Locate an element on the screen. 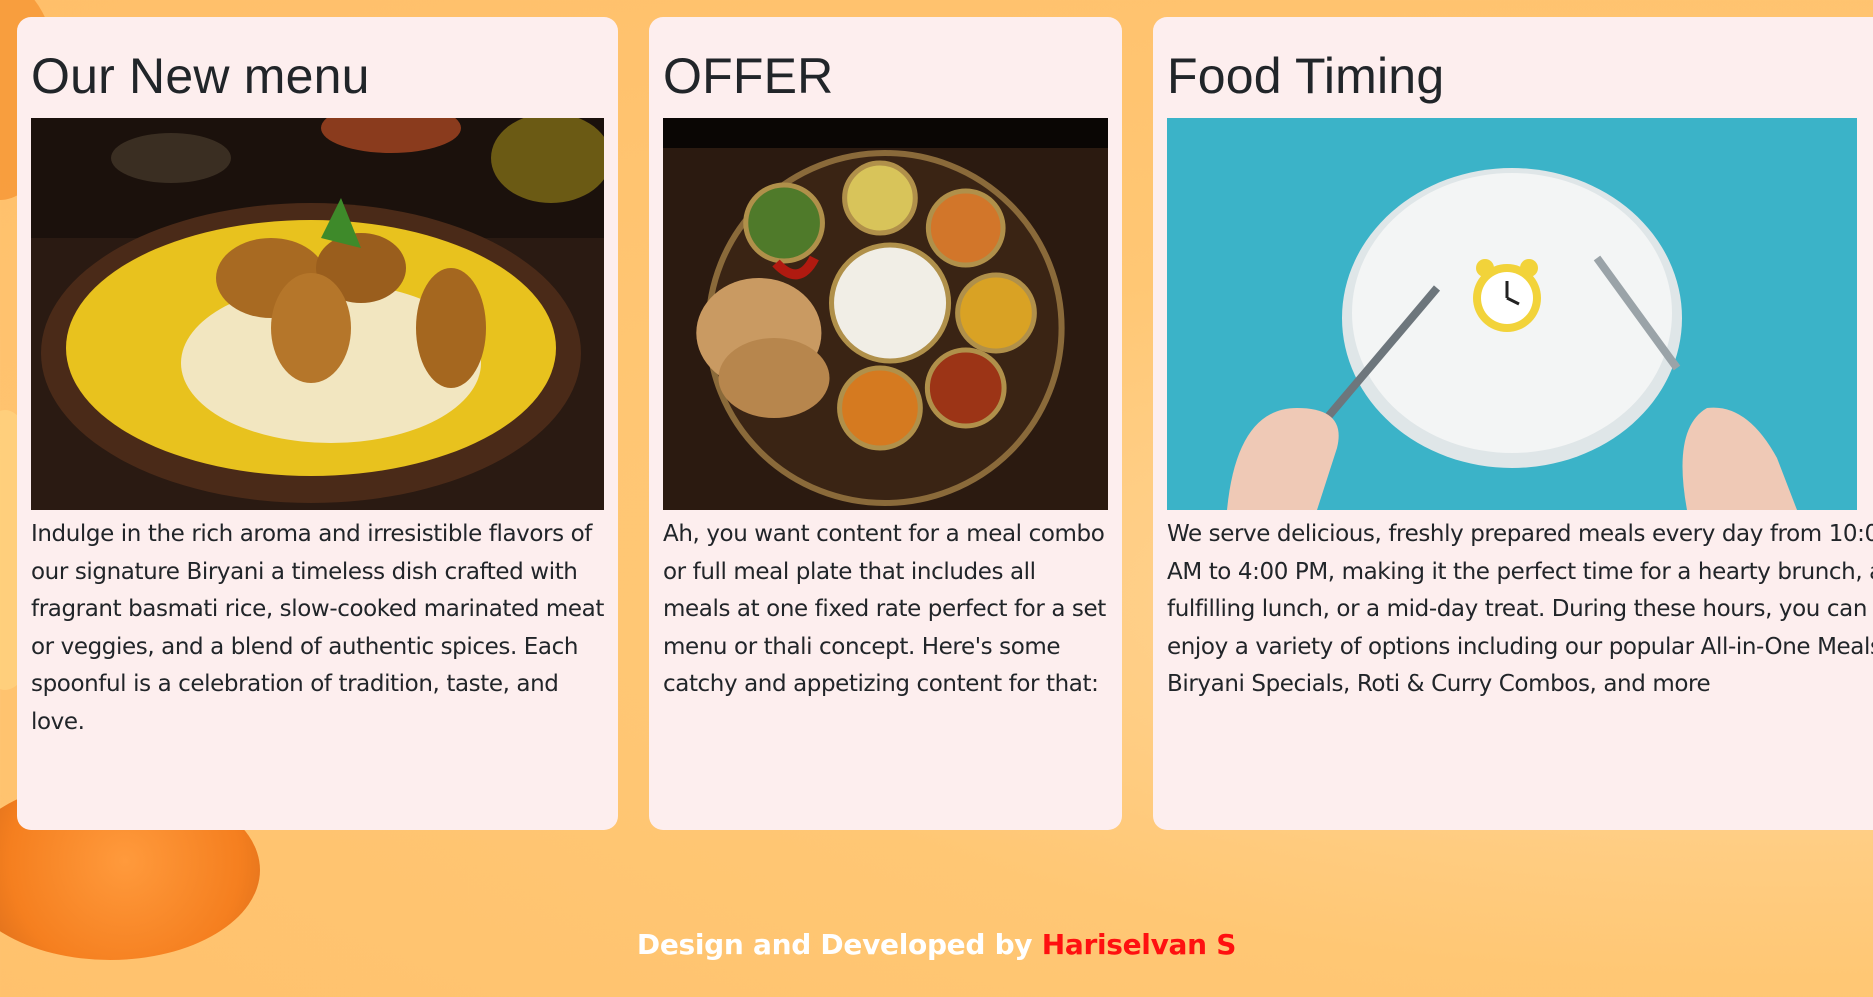 This screenshot has width=1873, height=997. food-timing-card-title: Food Timing is located at coordinates (1306, 76).